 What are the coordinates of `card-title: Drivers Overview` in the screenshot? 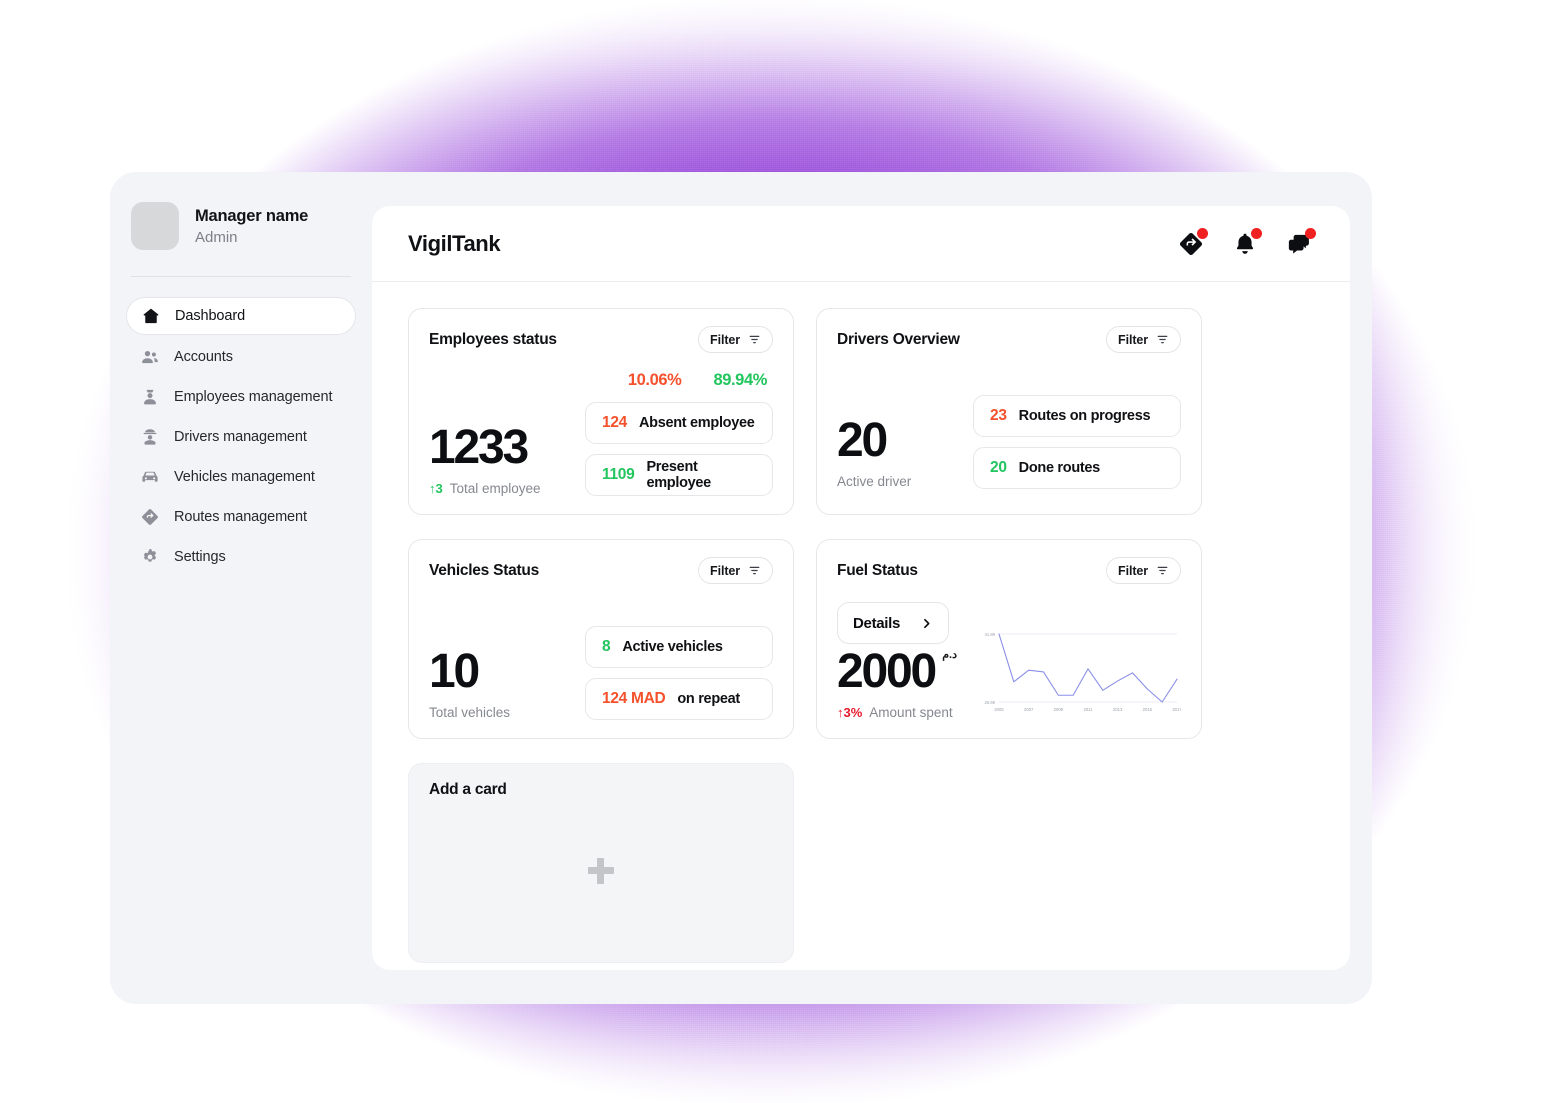 It's located at (898, 339).